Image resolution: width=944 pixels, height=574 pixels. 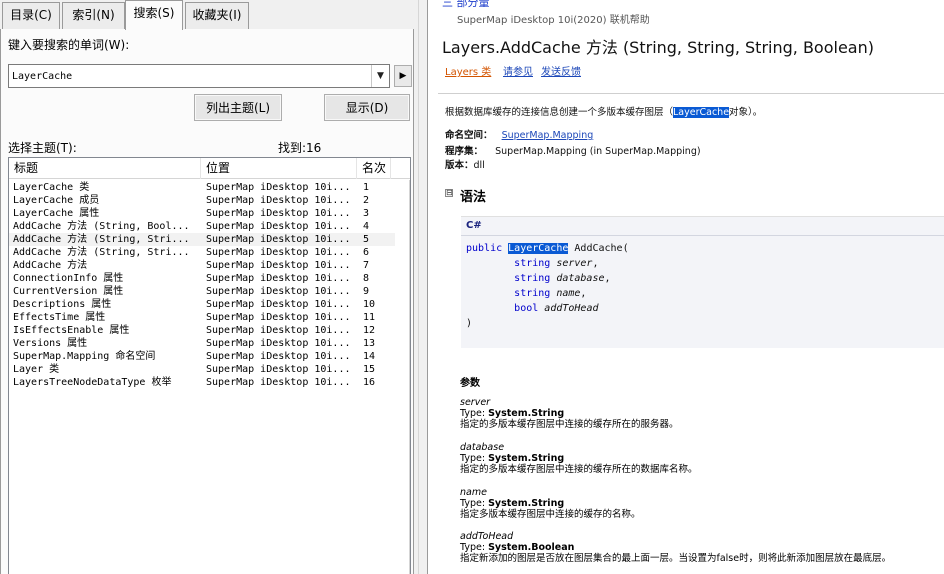 What do you see at coordinates (51, 187) in the screenshot?
I see `result-title: LayerCache 类` at bounding box center [51, 187].